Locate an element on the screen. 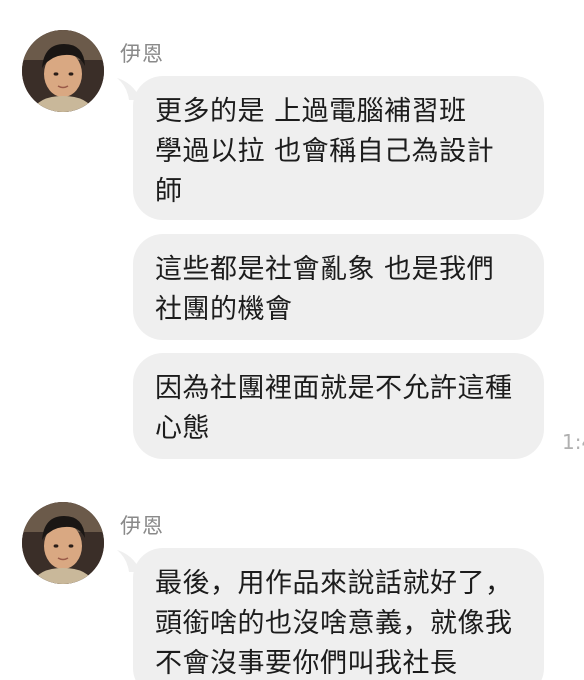  message-text: 社團的機會 is located at coordinates (224, 309).